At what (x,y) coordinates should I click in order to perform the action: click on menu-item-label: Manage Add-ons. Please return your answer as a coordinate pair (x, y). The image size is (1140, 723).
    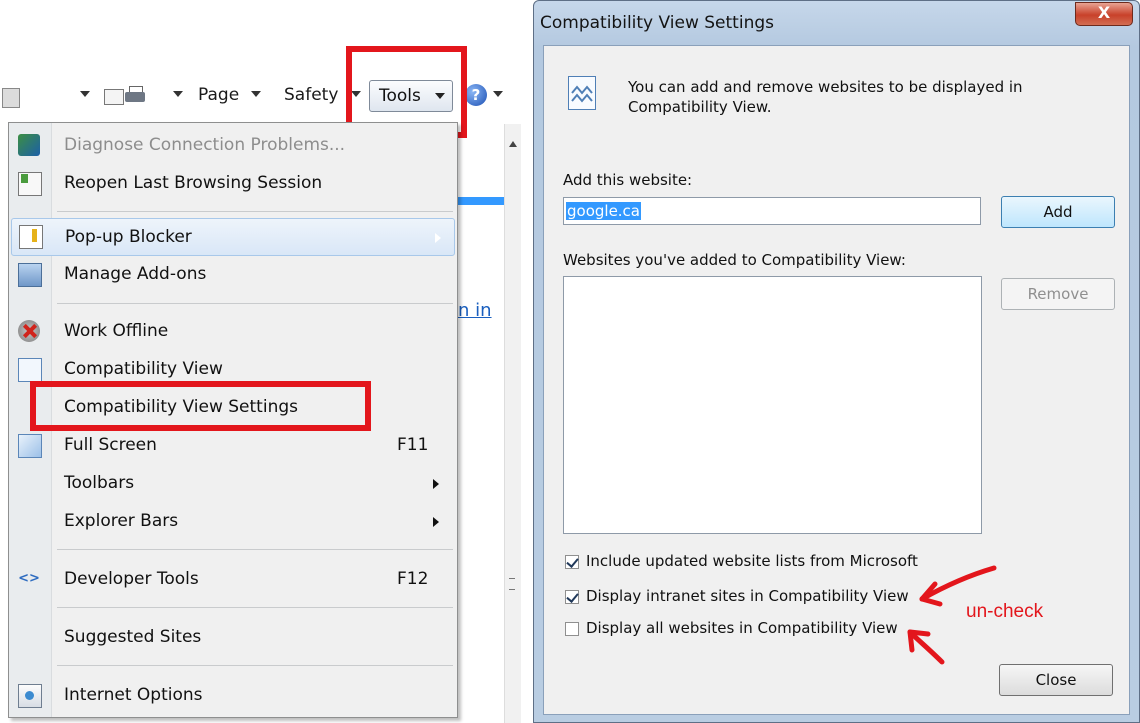
    Looking at the image, I should click on (135, 274).